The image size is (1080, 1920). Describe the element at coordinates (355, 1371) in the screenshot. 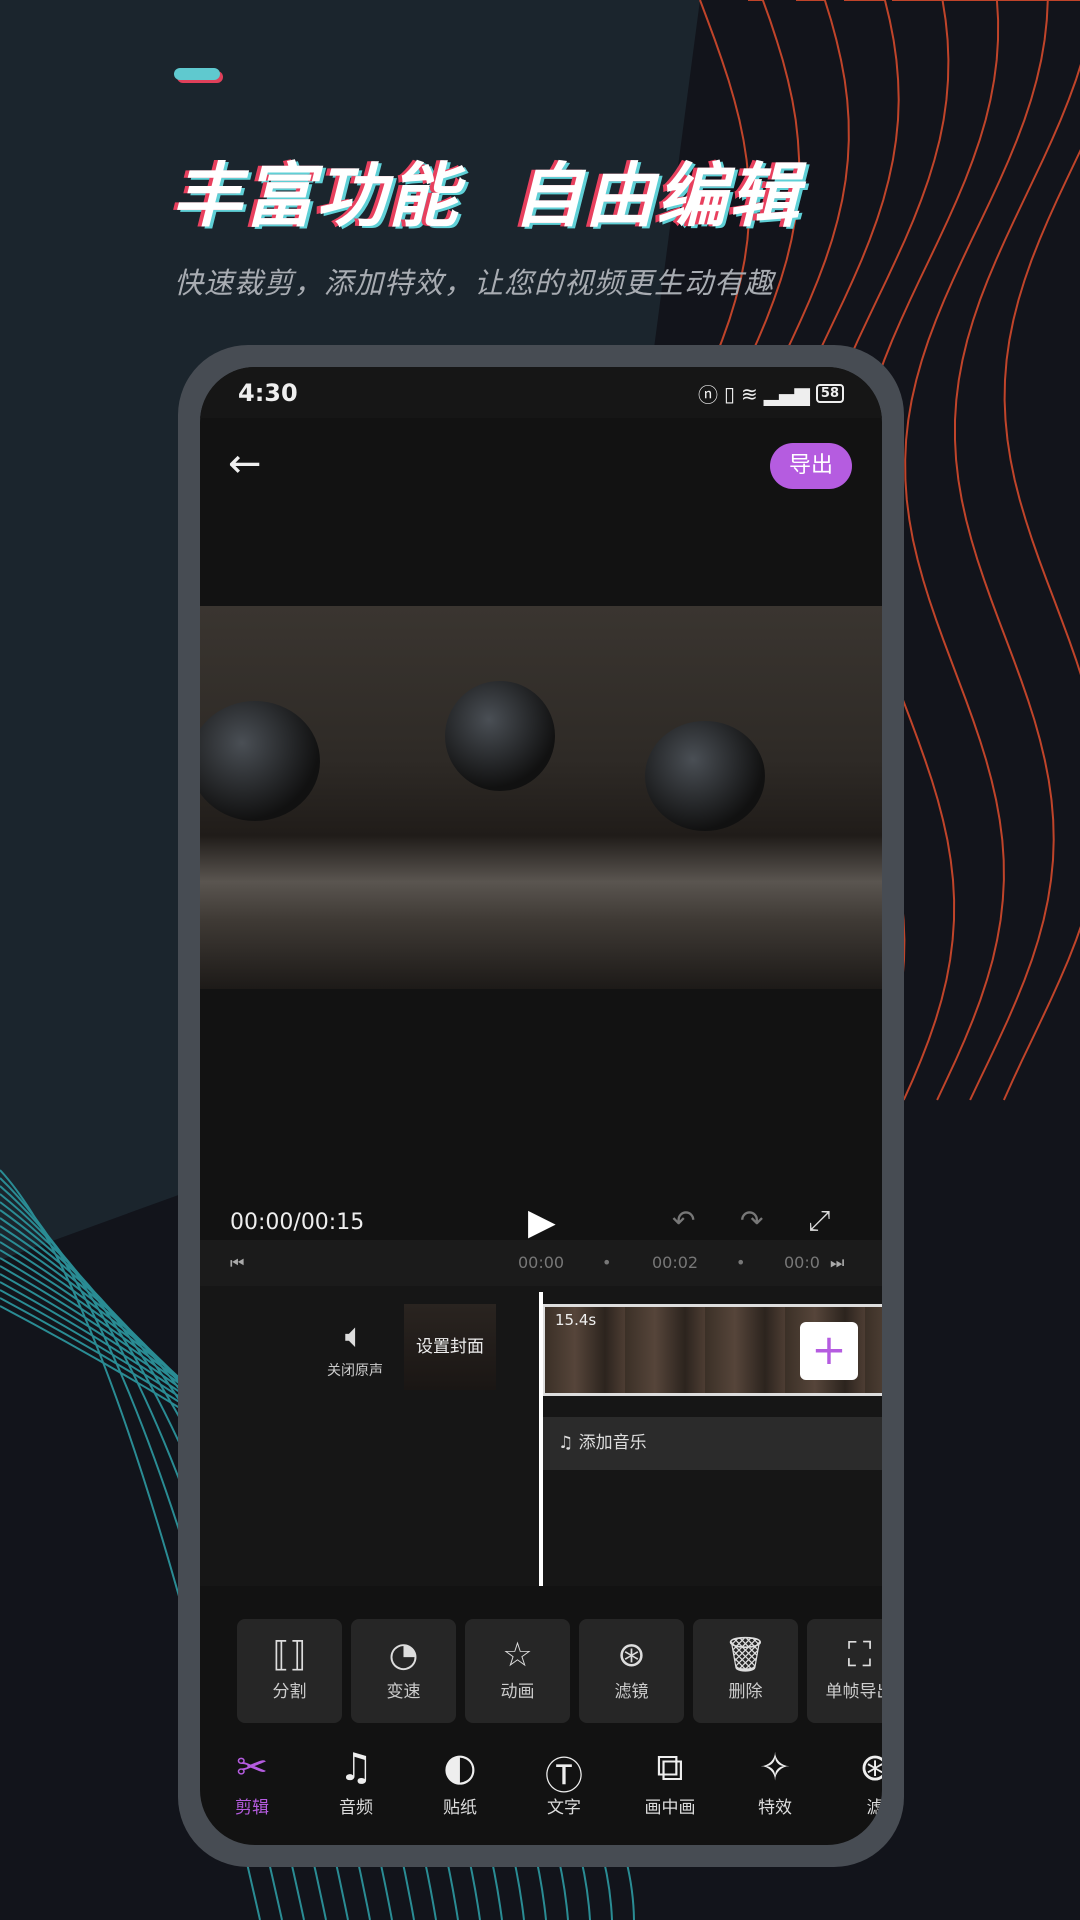

I see `mute-label: 关闭原声` at that location.